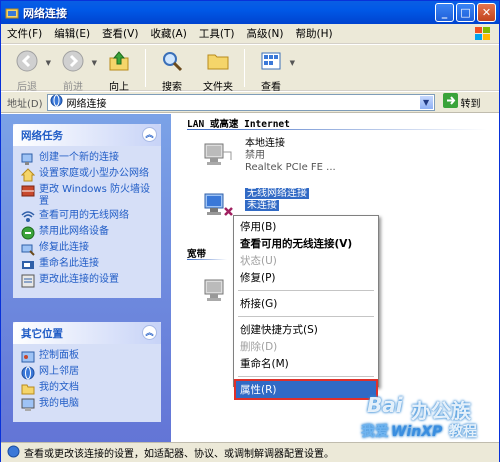  I want to click on search-icon, so click(172, 62).